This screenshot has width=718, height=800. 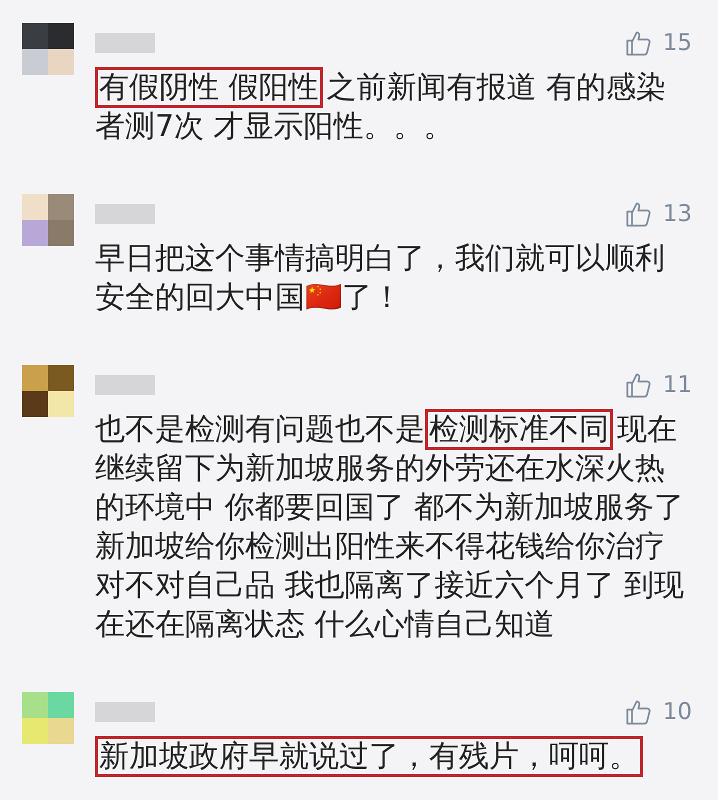 I want to click on like-count: 10, so click(x=677, y=712).